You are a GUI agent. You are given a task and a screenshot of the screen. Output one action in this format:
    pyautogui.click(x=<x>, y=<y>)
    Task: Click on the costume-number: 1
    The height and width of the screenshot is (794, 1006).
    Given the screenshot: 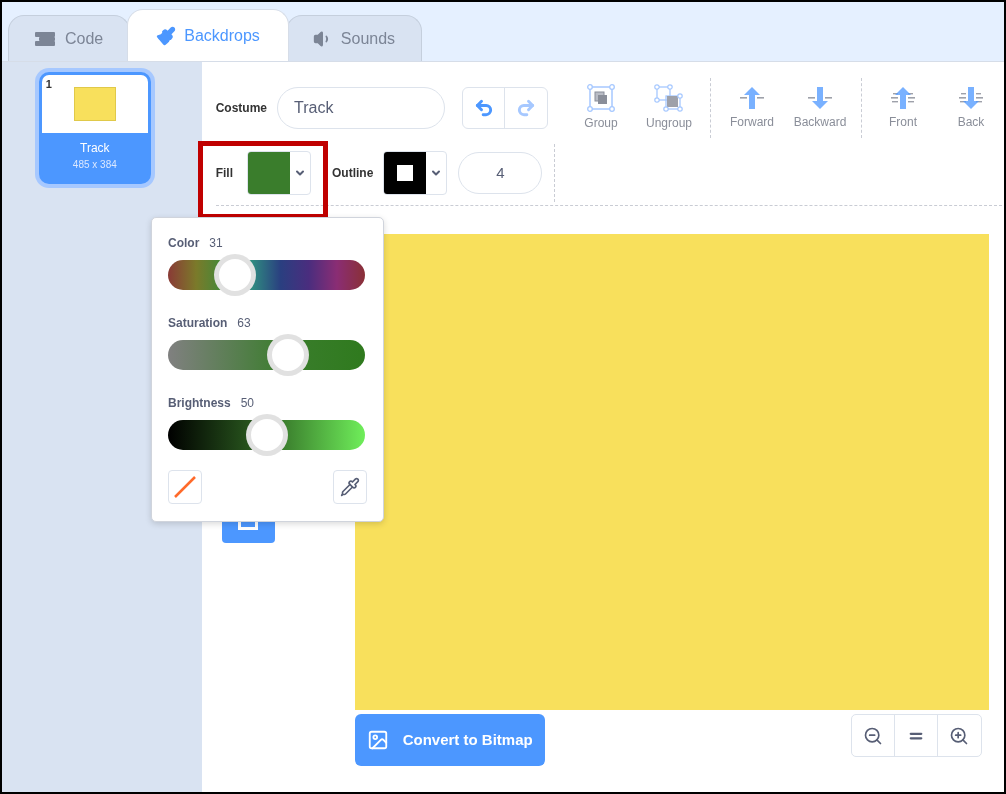 What is the action you would take?
    pyautogui.click(x=48, y=84)
    